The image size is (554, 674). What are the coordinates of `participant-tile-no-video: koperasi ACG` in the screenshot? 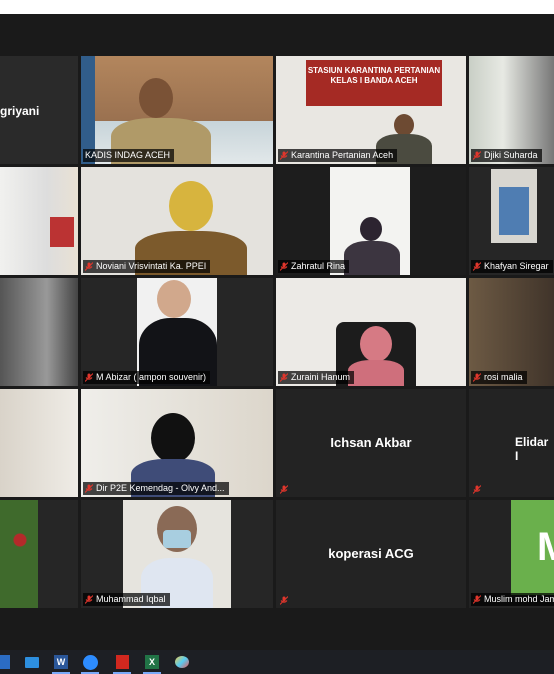 It's located at (371, 554).